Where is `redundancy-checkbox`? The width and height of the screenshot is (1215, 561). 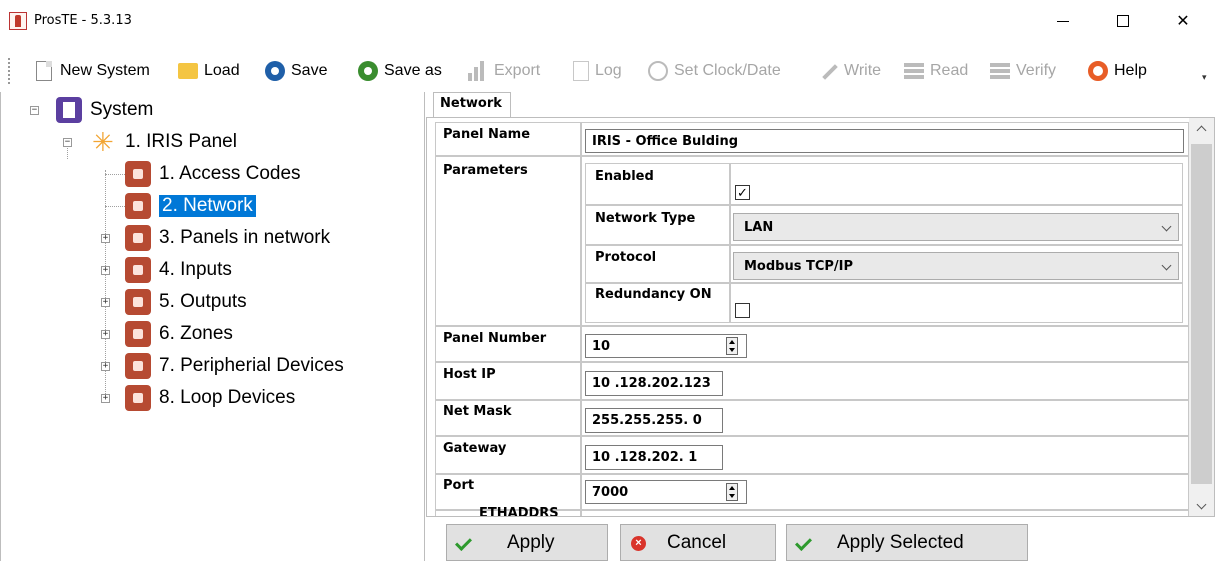 redundancy-checkbox is located at coordinates (742, 310).